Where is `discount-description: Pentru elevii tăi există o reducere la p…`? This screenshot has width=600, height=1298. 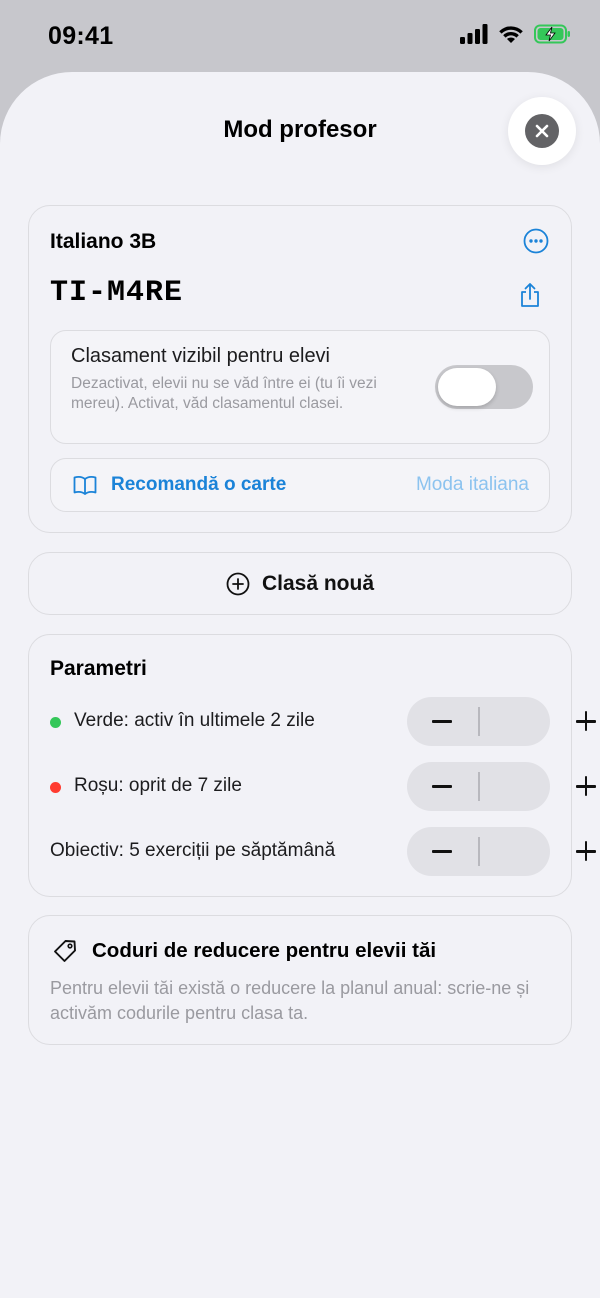 discount-description: Pentru elevii tăi există o reducere la p… is located at coordinates (290, 1000).